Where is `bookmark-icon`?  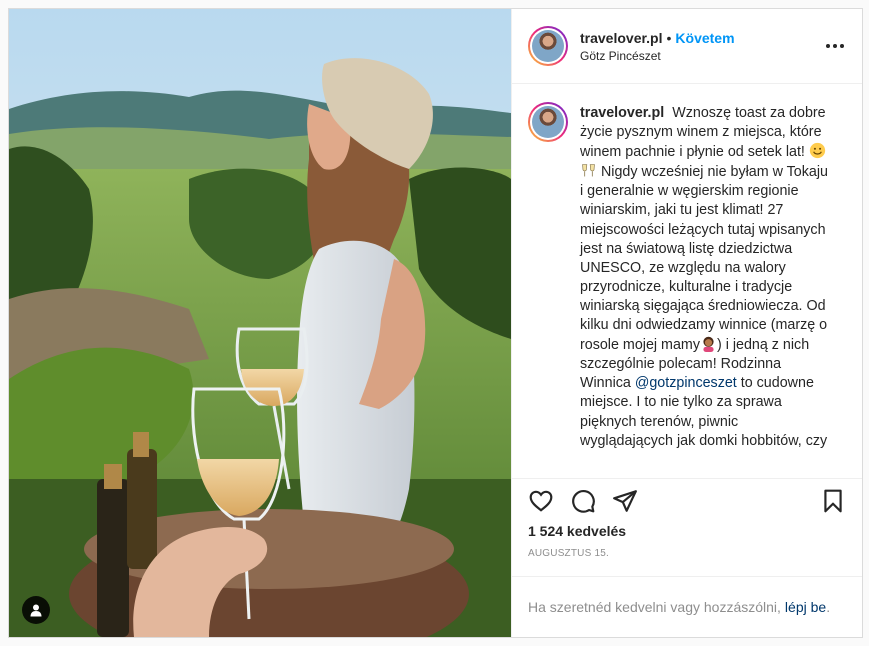 bookmark-icon is located at coordinates (833, 501).